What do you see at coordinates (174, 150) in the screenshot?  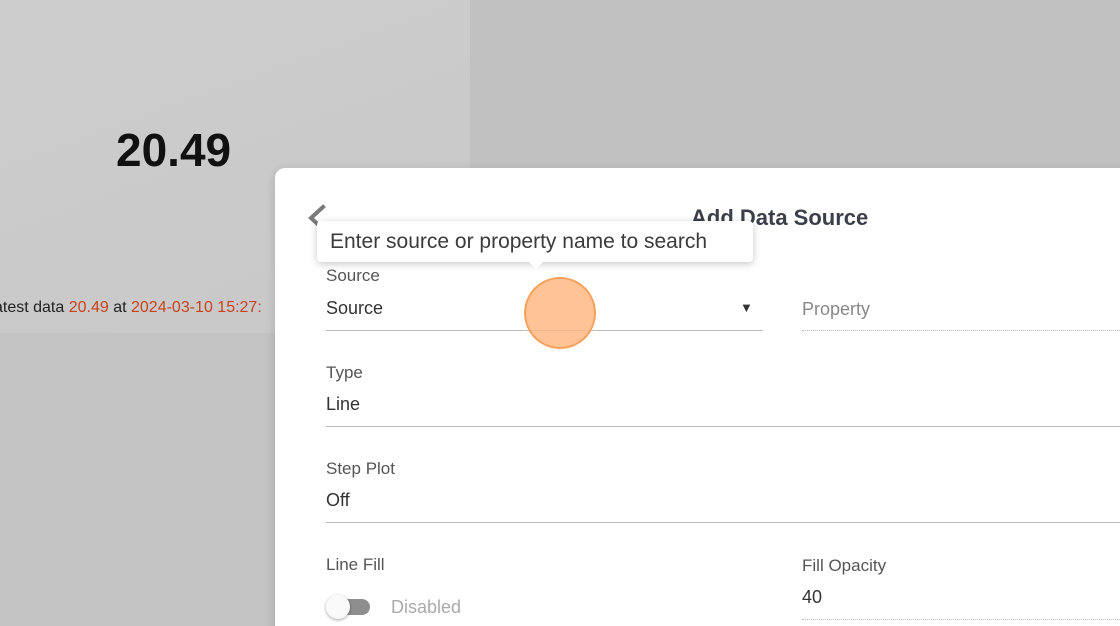 I see `widget-big-value: 20.49` at bounding box center [174, 150].